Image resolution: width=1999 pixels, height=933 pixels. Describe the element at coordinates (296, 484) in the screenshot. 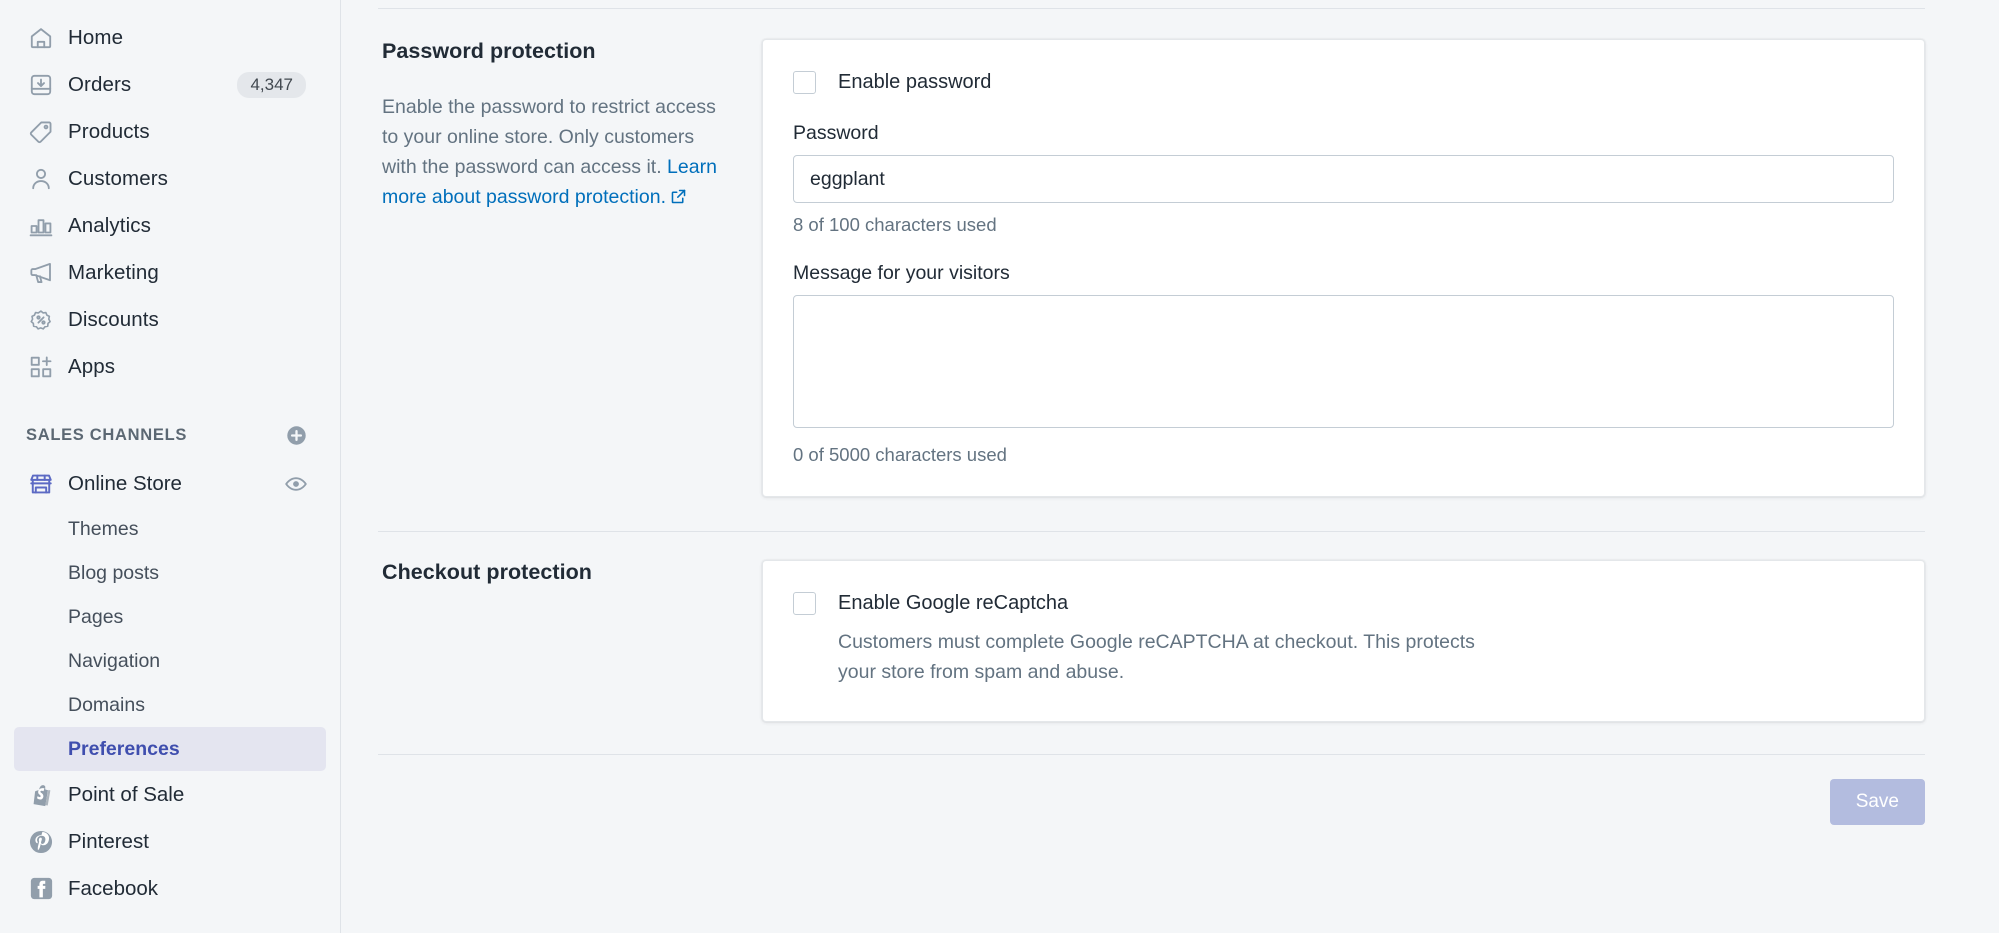

I see `eye-icon` at that location.